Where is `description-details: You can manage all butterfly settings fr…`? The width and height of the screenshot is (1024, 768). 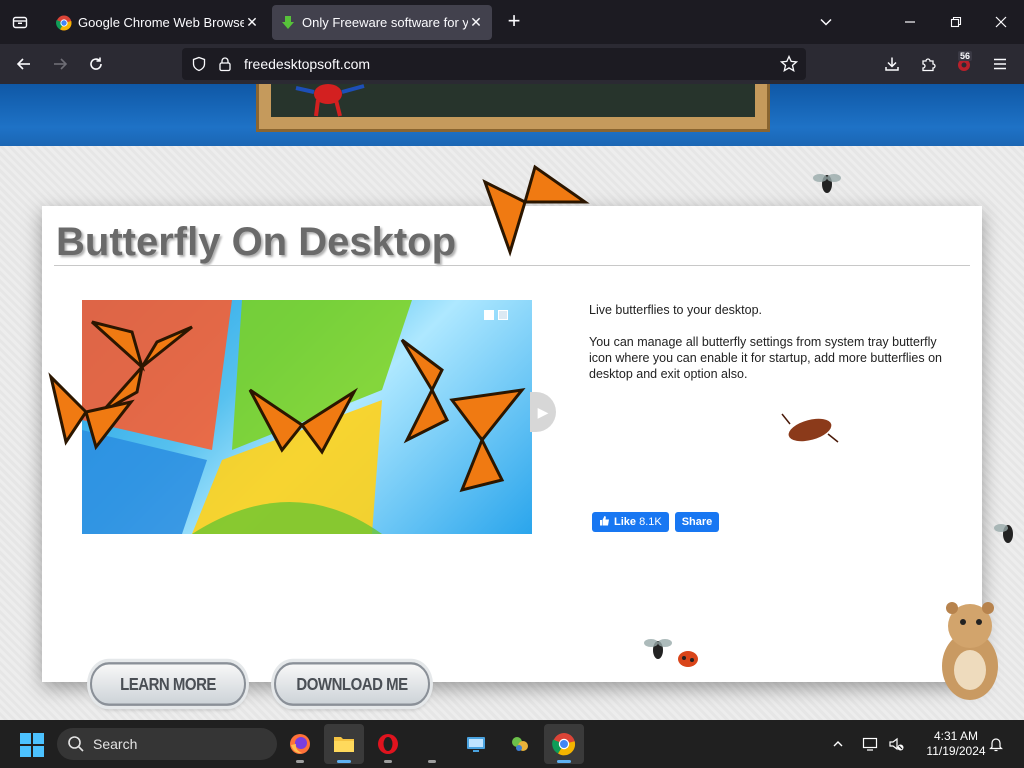
description-details: You can manage all butterfly settings fr… is located at coordinates (765, 358).